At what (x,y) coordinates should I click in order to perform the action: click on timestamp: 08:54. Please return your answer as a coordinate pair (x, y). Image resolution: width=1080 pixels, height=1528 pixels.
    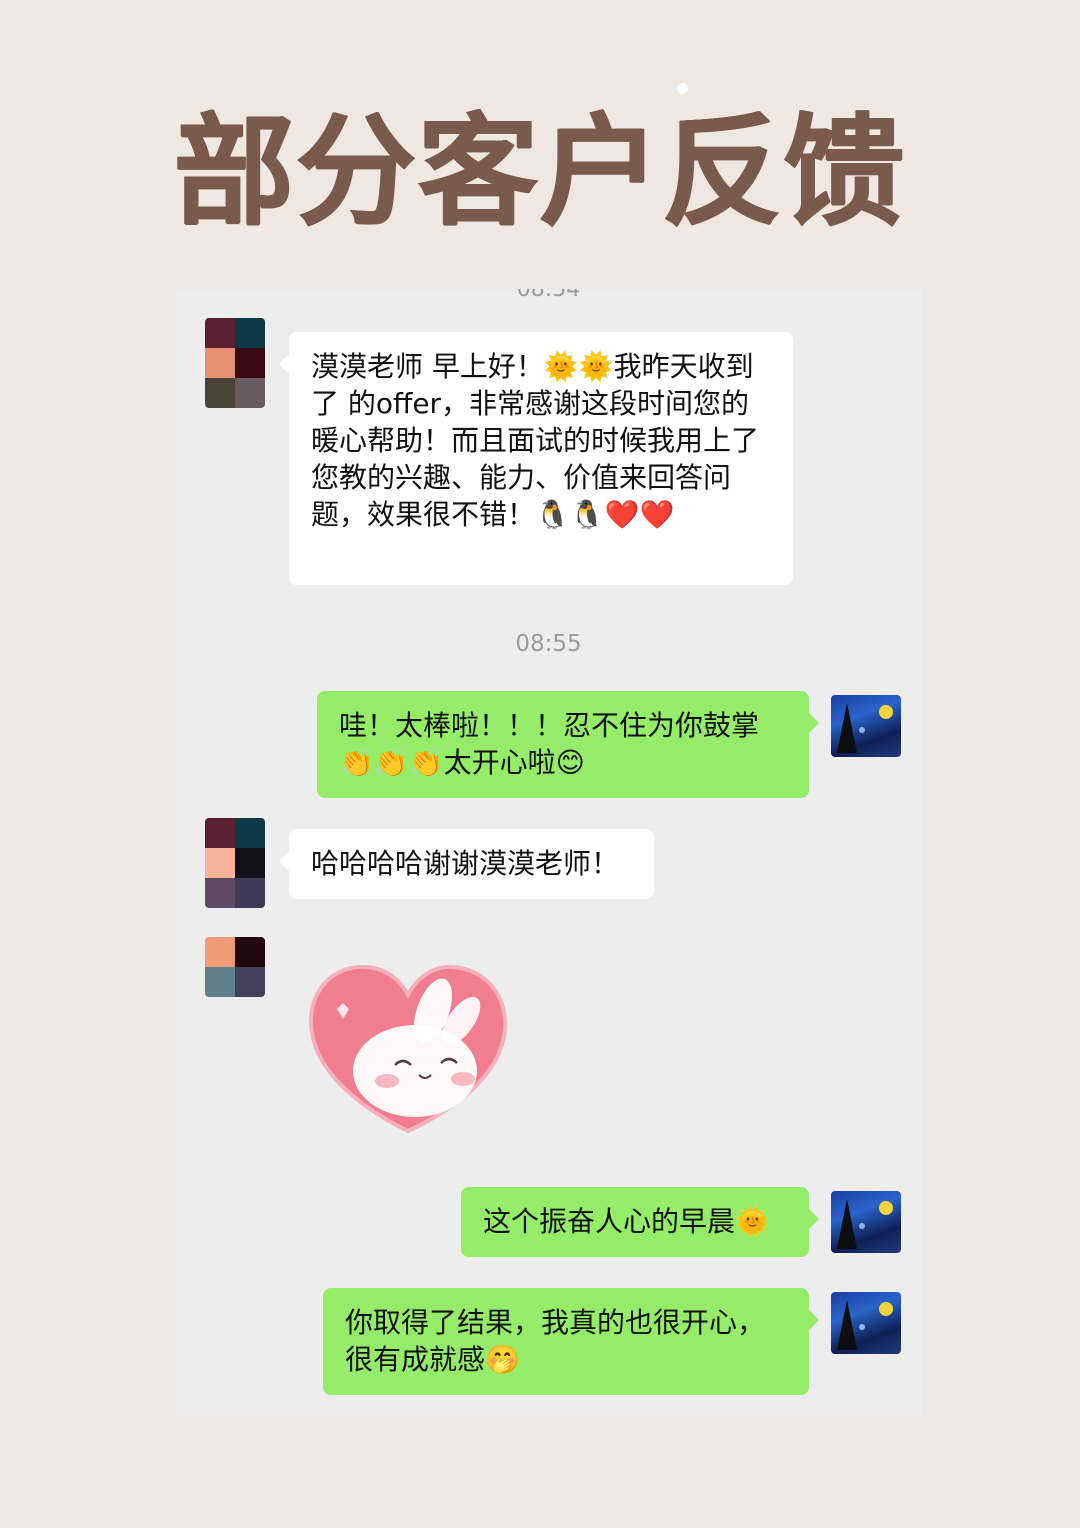
    Looking at the image, I should click on (548, 295).